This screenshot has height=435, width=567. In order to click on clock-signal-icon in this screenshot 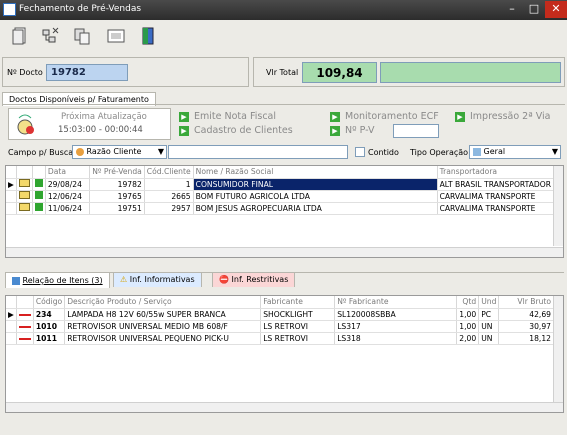, I will do `click(25, 124)`.